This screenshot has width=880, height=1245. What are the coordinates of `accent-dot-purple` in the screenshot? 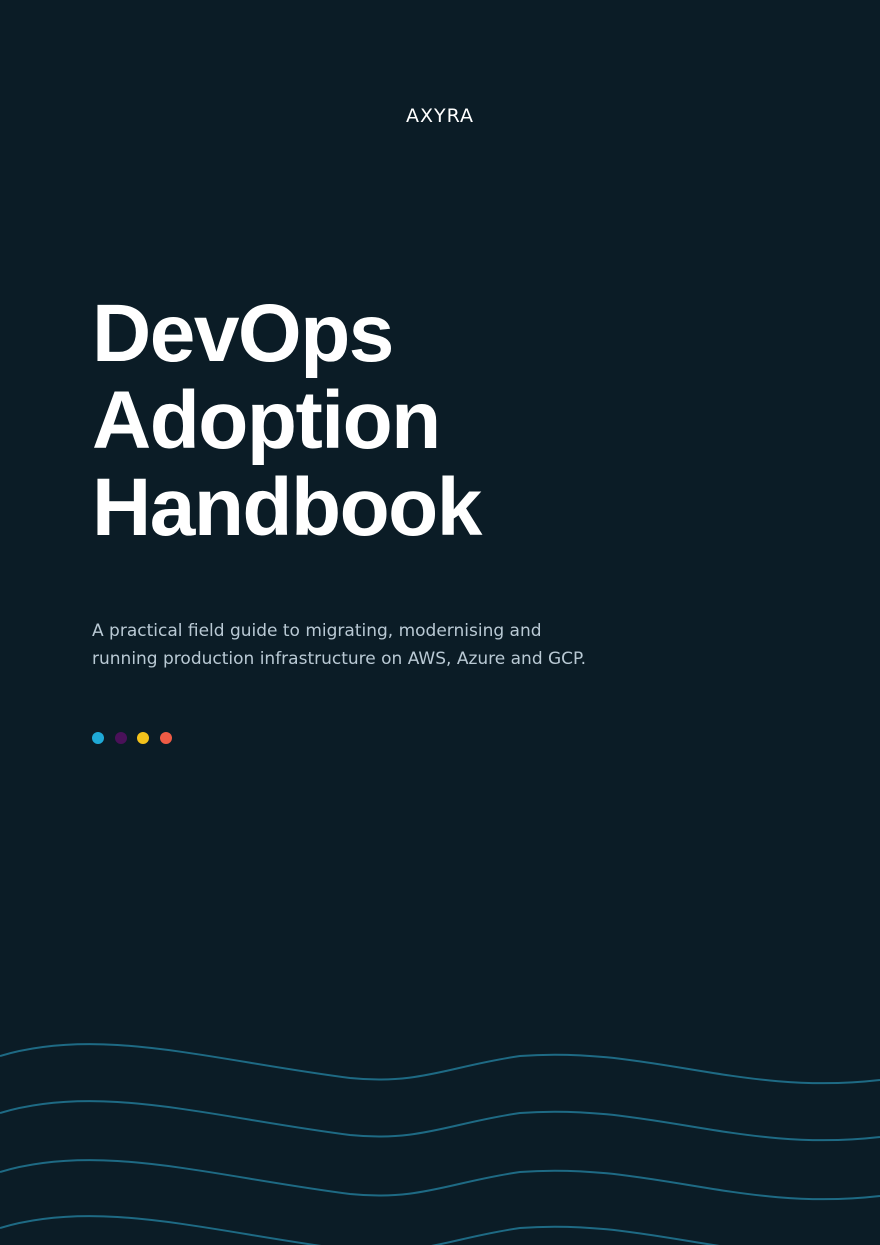 It's located at (120, 738).